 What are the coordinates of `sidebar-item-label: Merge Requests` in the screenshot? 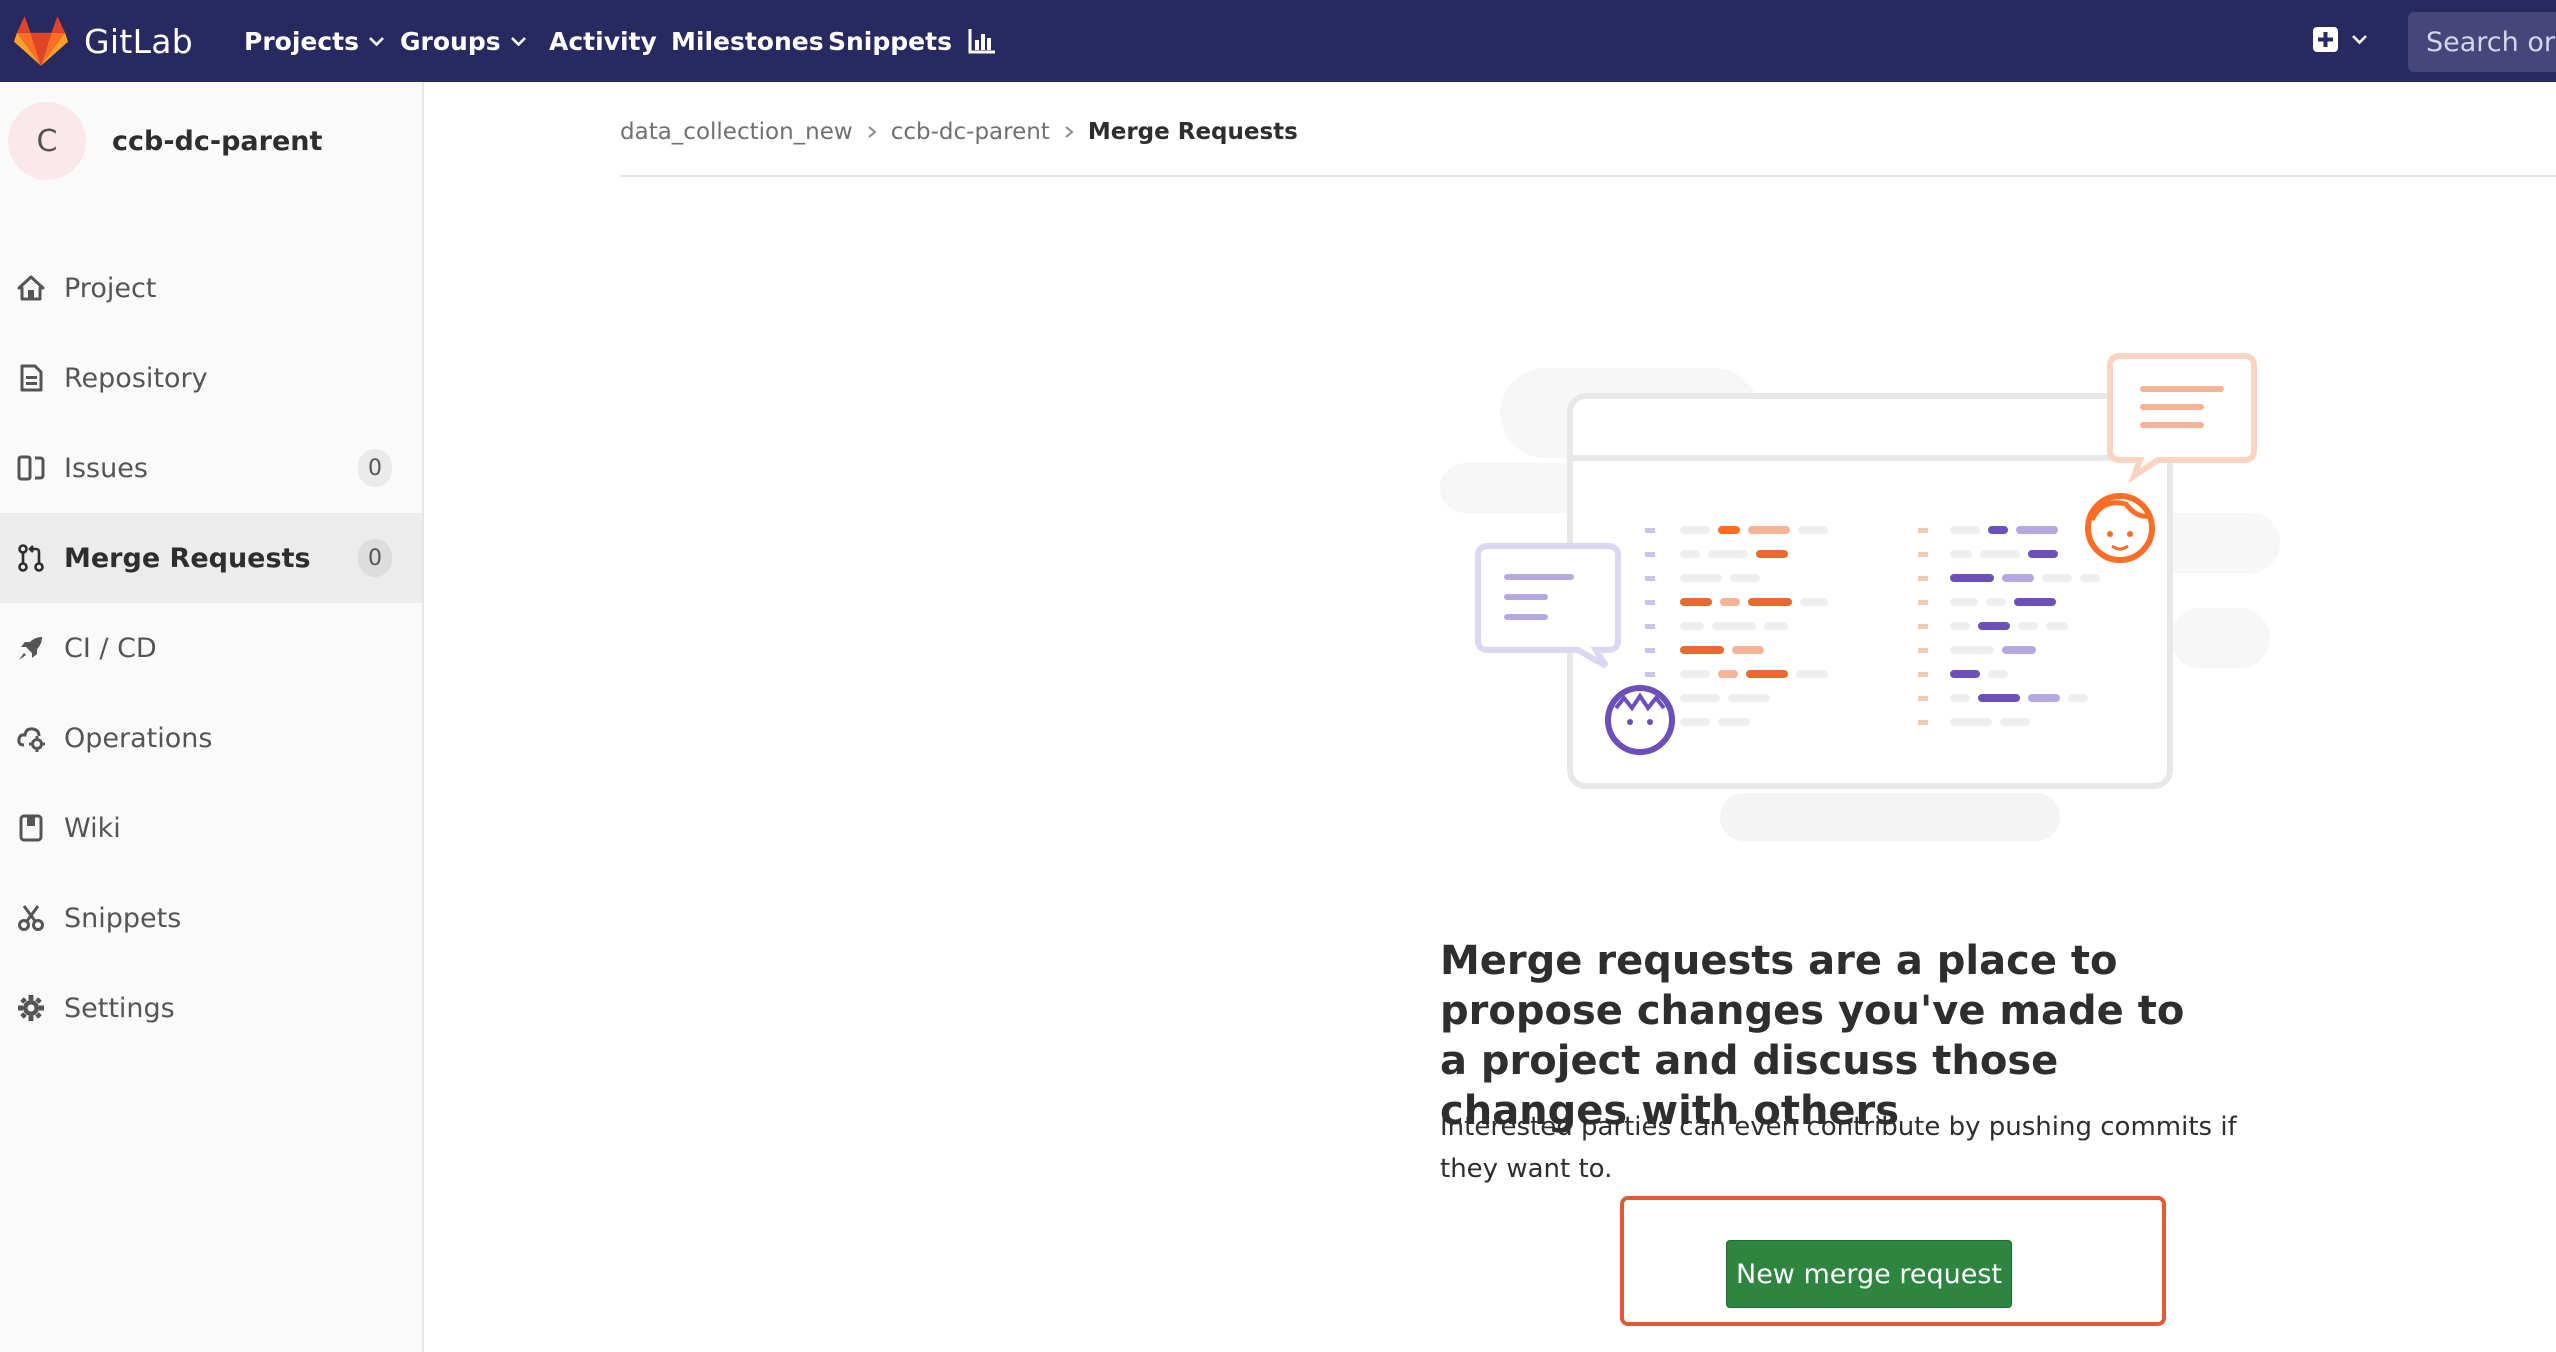 It's located at (187, 558).